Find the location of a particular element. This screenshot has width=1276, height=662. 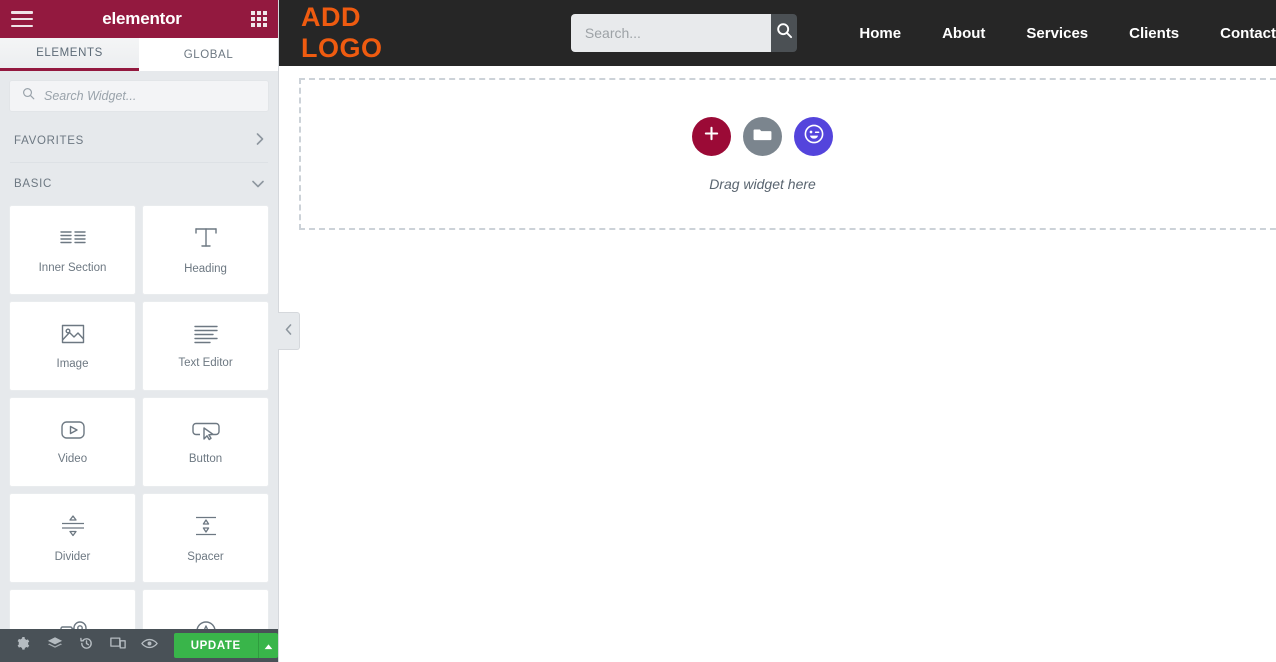

responsive-device-icon is located at coordinates (118, 645).